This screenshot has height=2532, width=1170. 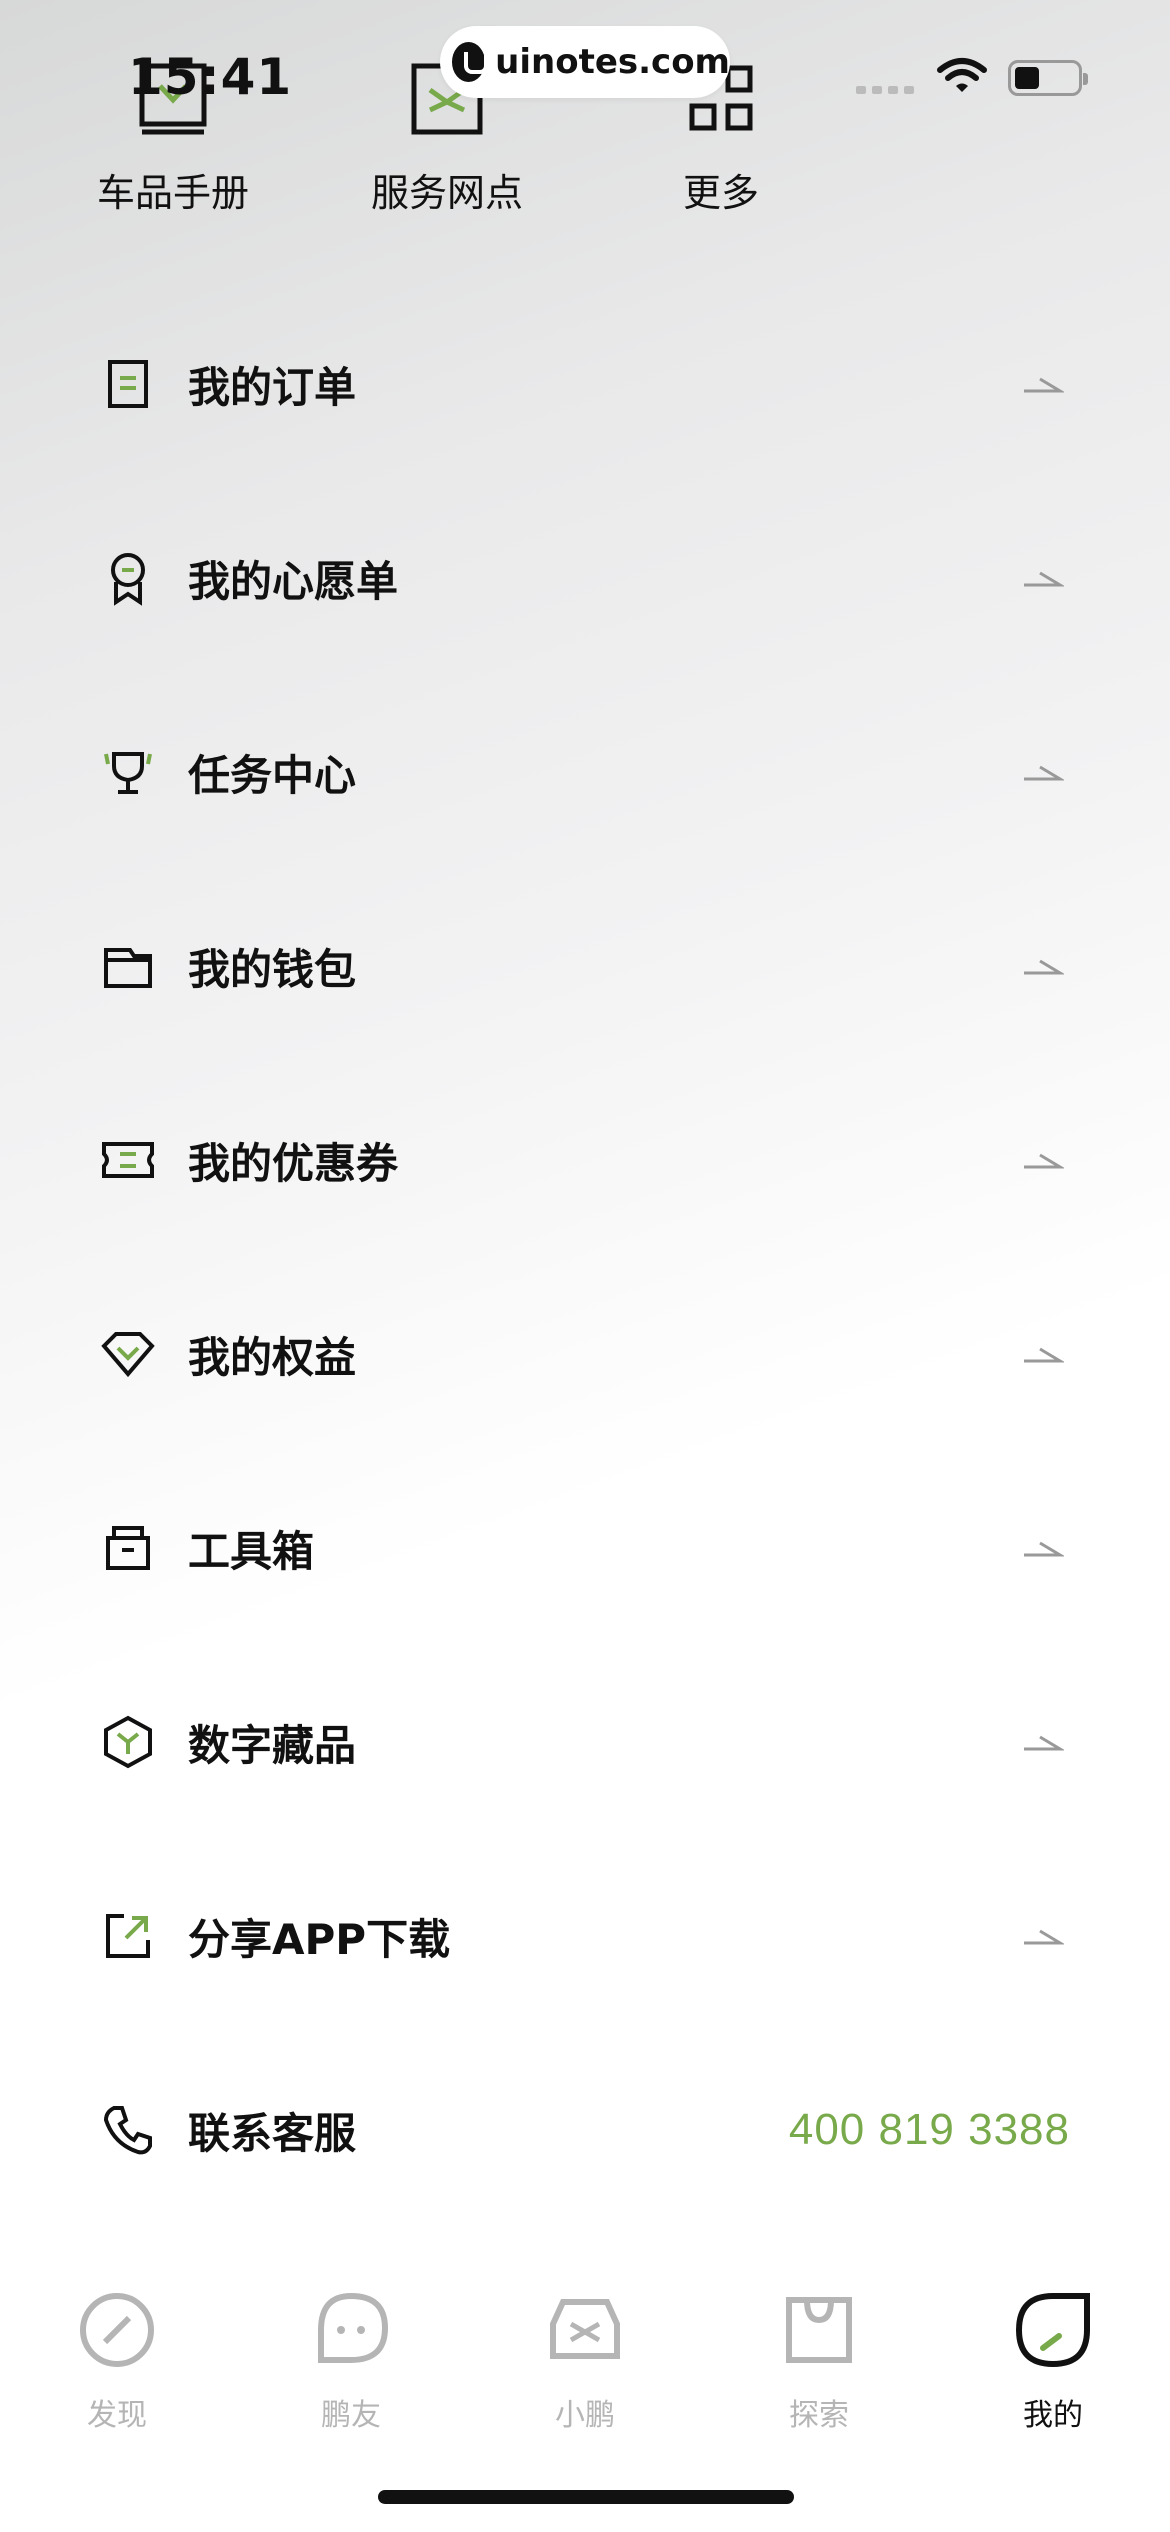 I want to click on menu-item-digital-collectibles: 数字藏品, so click(x=585, y=1742).